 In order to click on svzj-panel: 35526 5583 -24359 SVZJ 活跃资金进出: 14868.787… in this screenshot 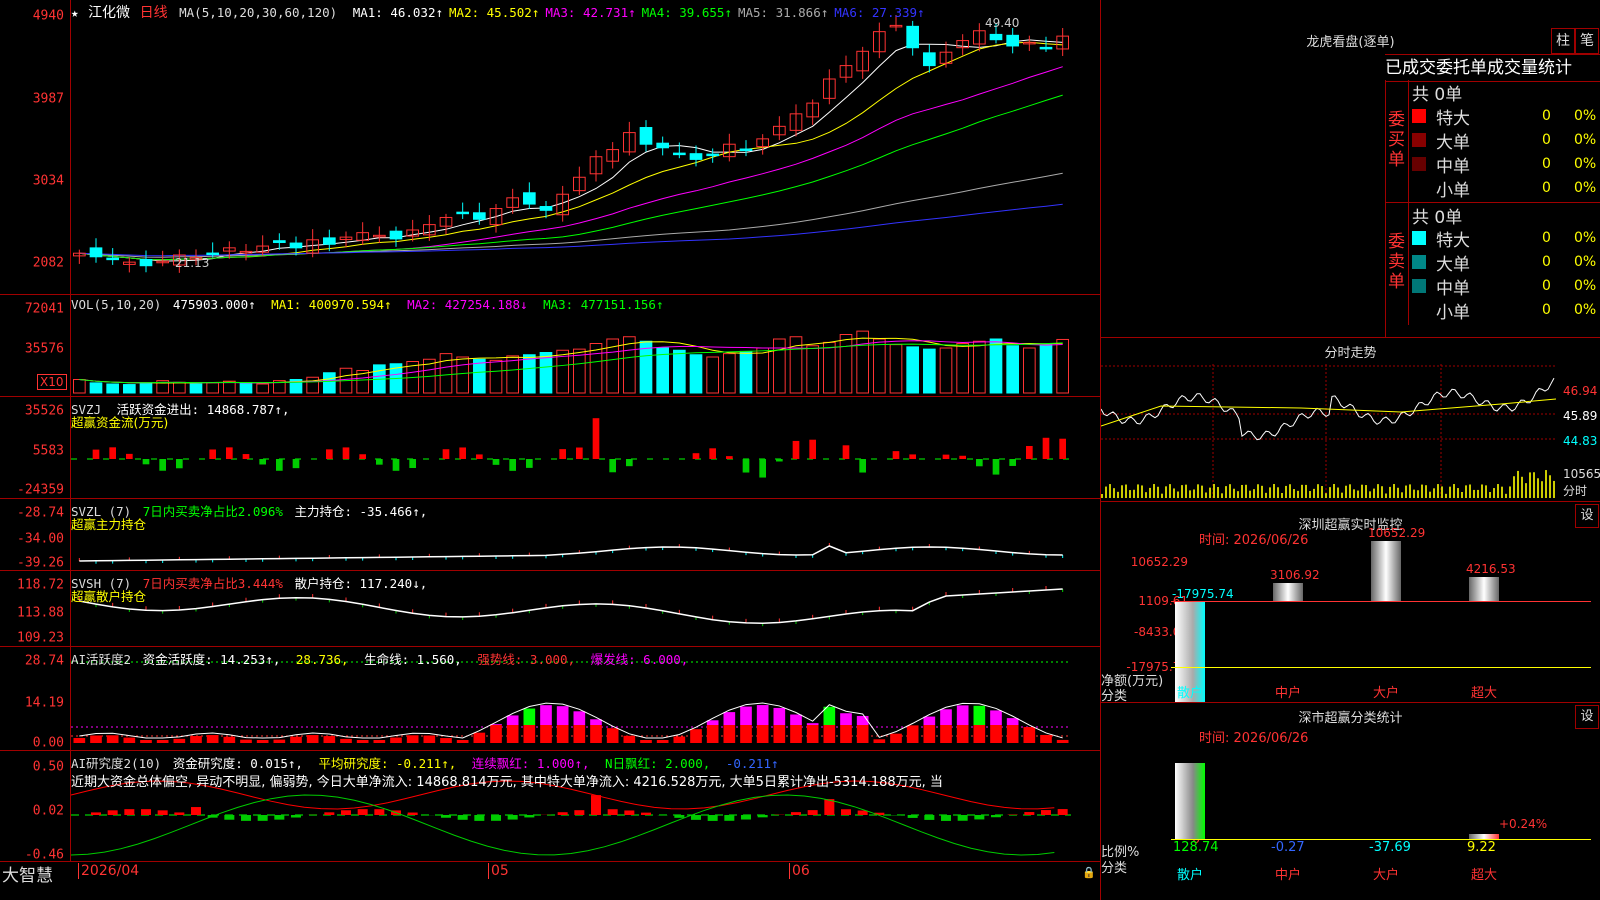, I will do `click(550, 448)`.